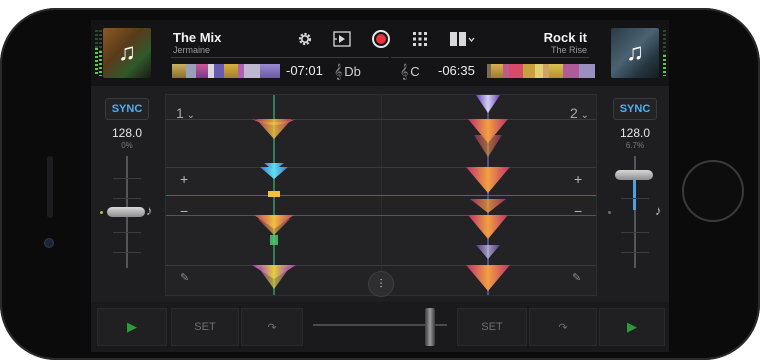  I want to click on cue-set-button-right: SET, so click(492, 327).